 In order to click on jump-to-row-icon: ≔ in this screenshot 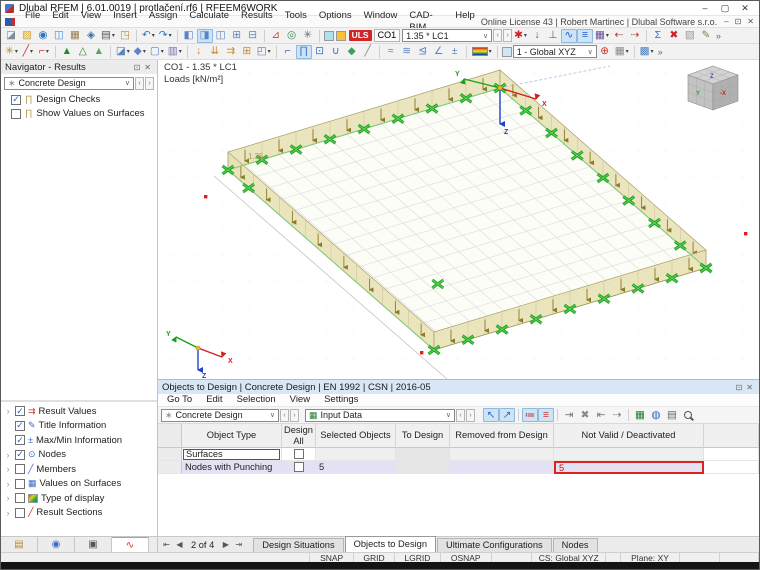, I will do `click(530, 415)`.